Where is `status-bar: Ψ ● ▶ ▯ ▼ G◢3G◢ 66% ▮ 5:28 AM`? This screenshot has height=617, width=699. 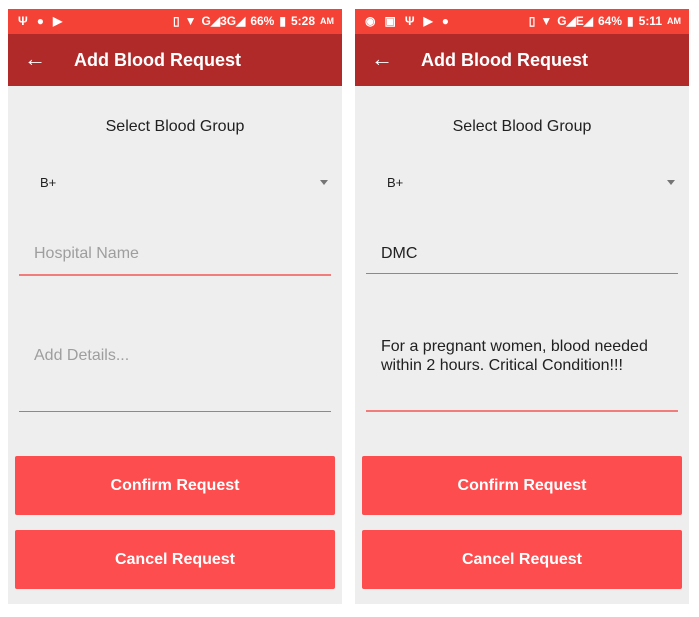 status-bar: Ψ ● ▶ ▯ ▼ G◢3G◢ 66% ▮ 5:28 AM is located at coordinates (175, 21).